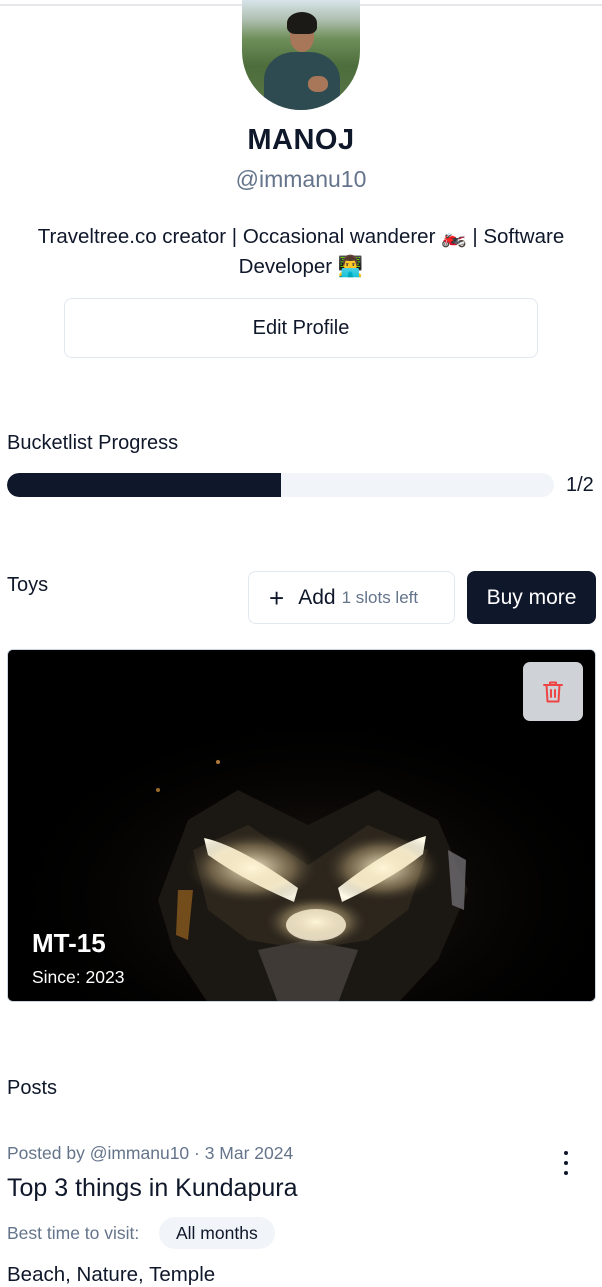 This screenshot has height=1287, width=602. I want to click on buy-more-button: Buy more, so click(531, 597).